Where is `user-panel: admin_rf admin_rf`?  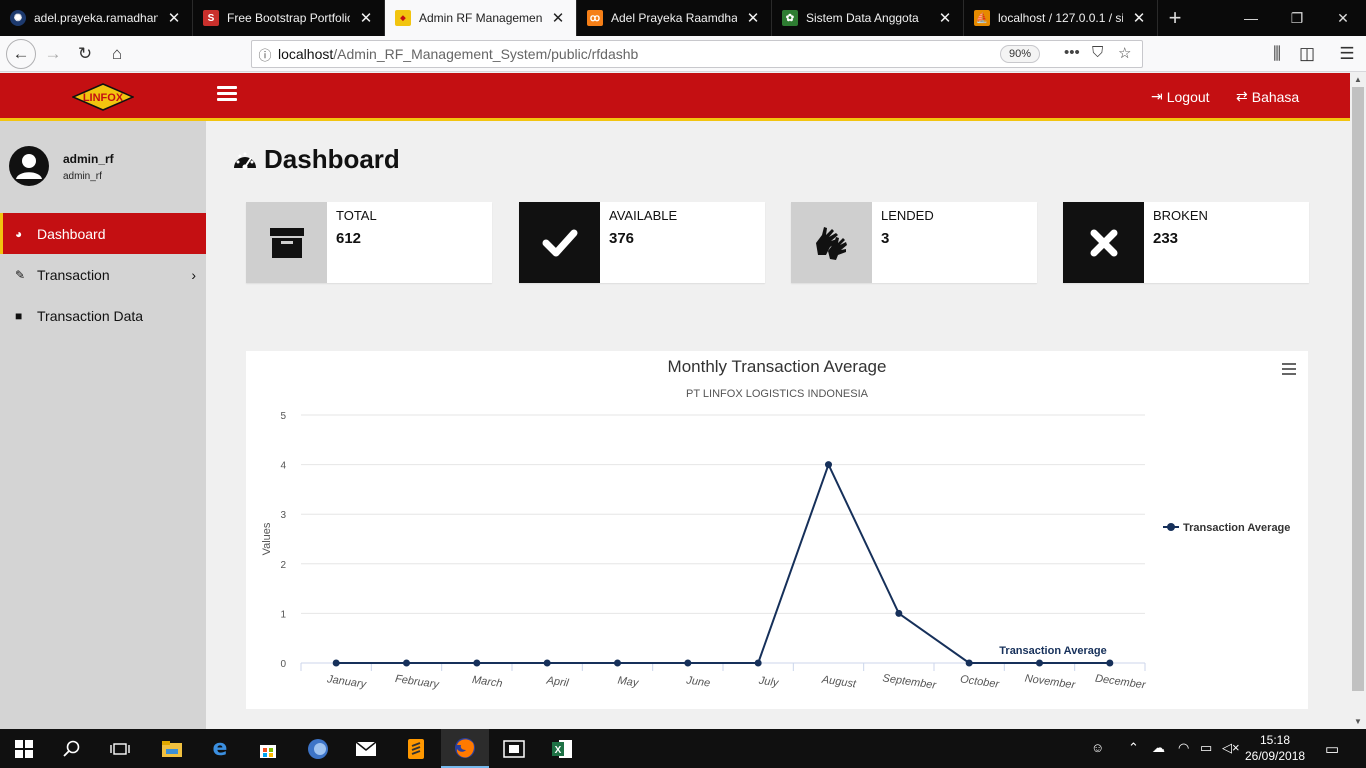 user-panel: admin_rf admin_rf is located at coordinates (61, 166).